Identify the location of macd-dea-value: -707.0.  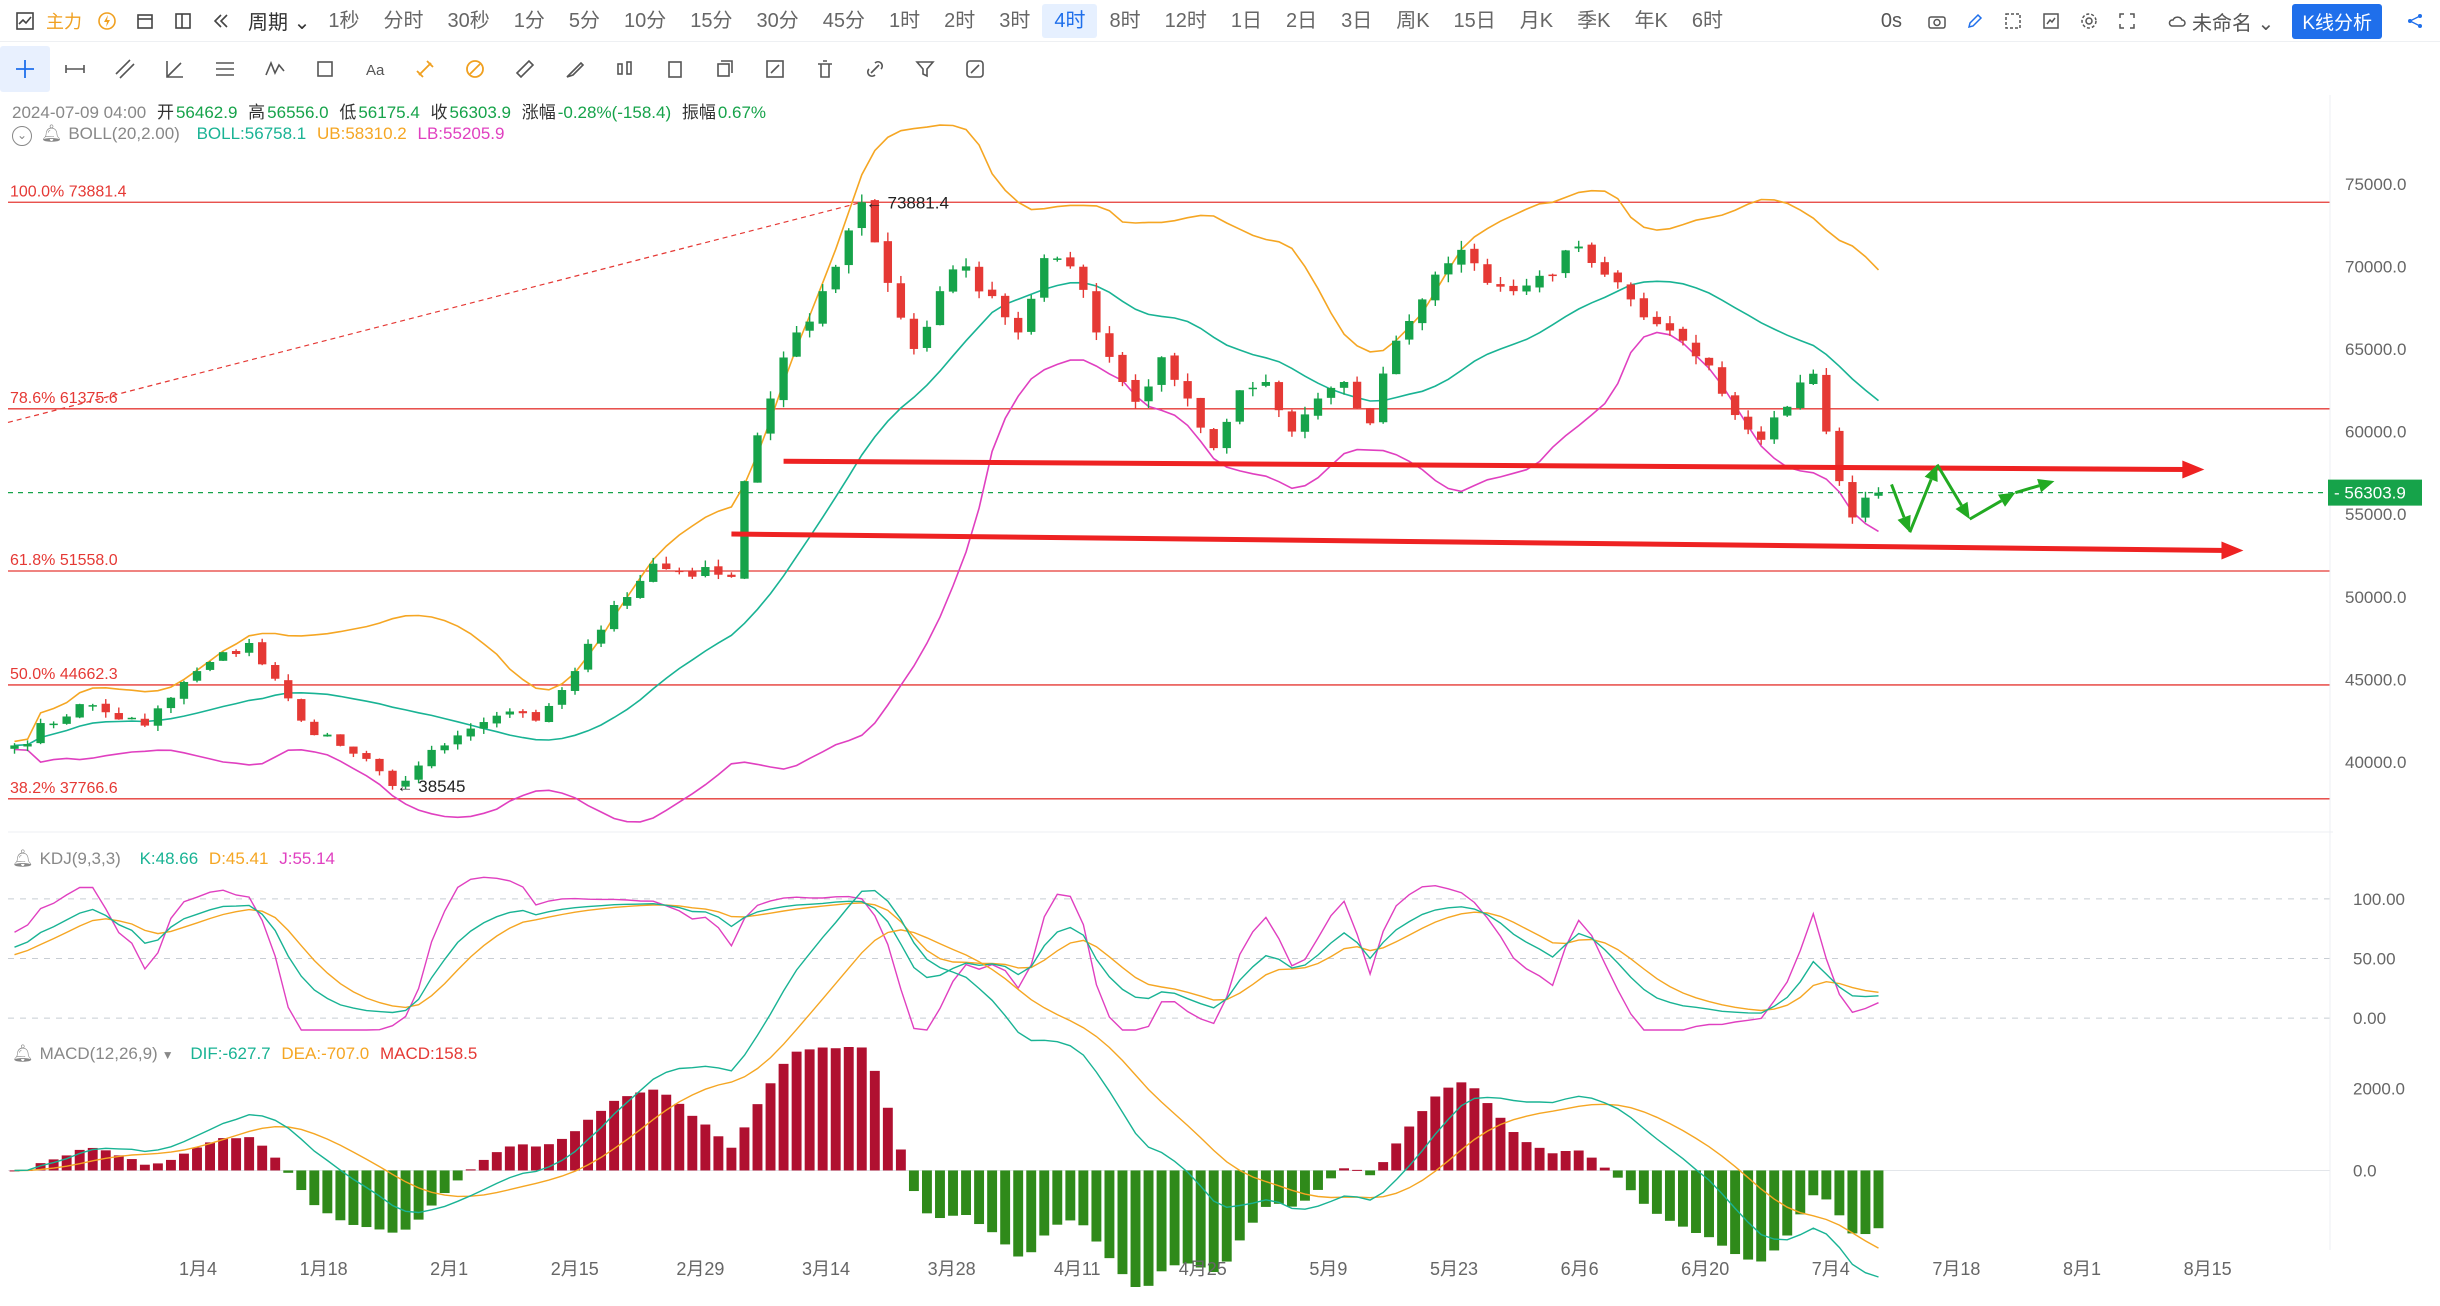
(345, 1053).